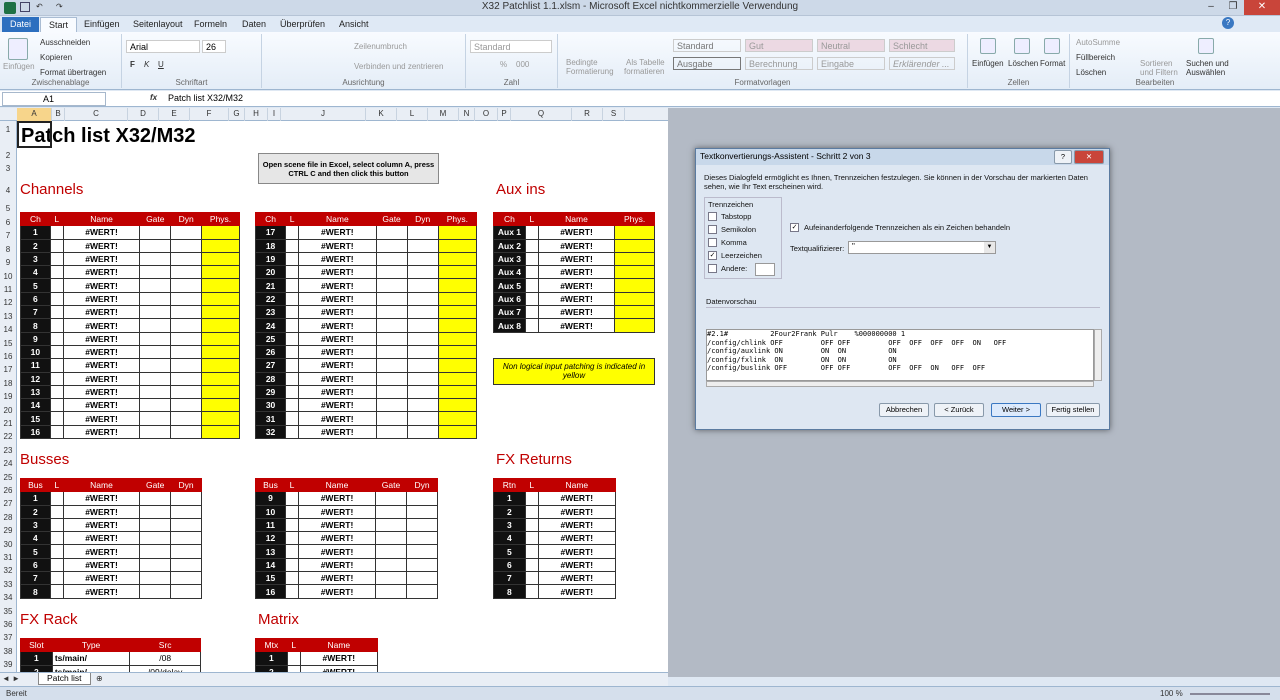 Image resolution: width=1280 pixels, height=700 pixels. What do you see at coordinates (302, 24) in the screenshot?
I see `tab-review: Überprüfen` at bounding box center [302, 24].